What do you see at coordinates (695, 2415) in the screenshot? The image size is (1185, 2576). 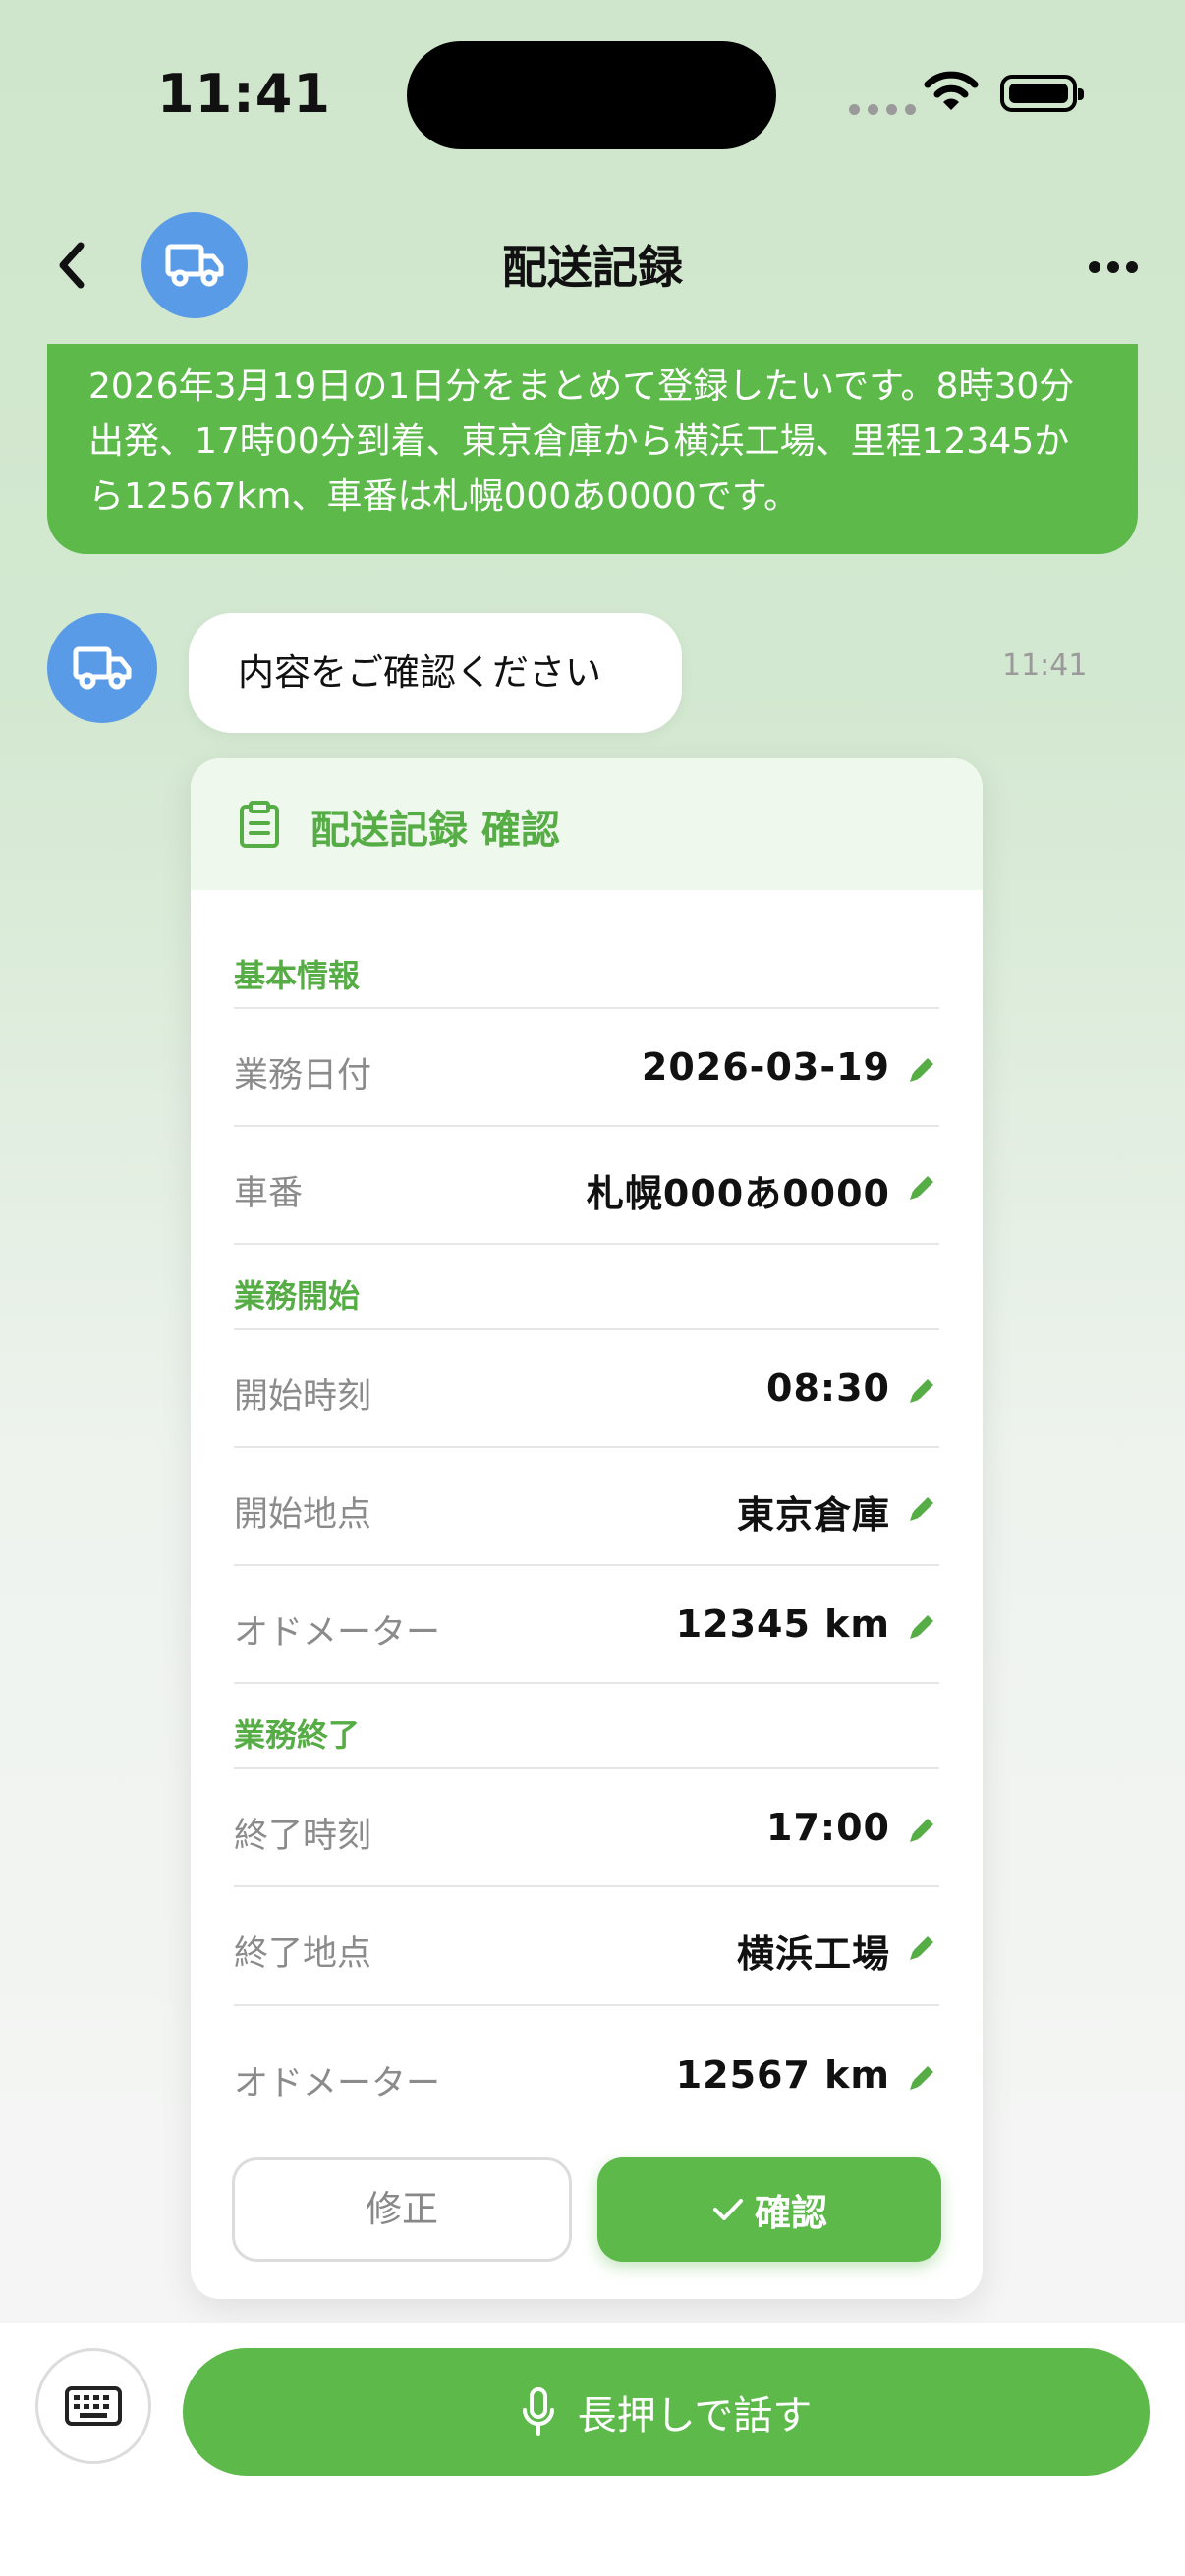 I see `push-to-talk-label: 長押しで話す` at bounding box center [695, 2415].